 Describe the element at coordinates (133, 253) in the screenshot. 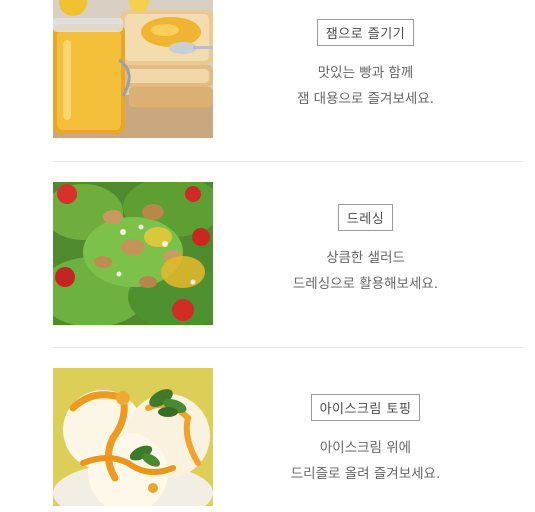

I see `salad-photo` at that location.